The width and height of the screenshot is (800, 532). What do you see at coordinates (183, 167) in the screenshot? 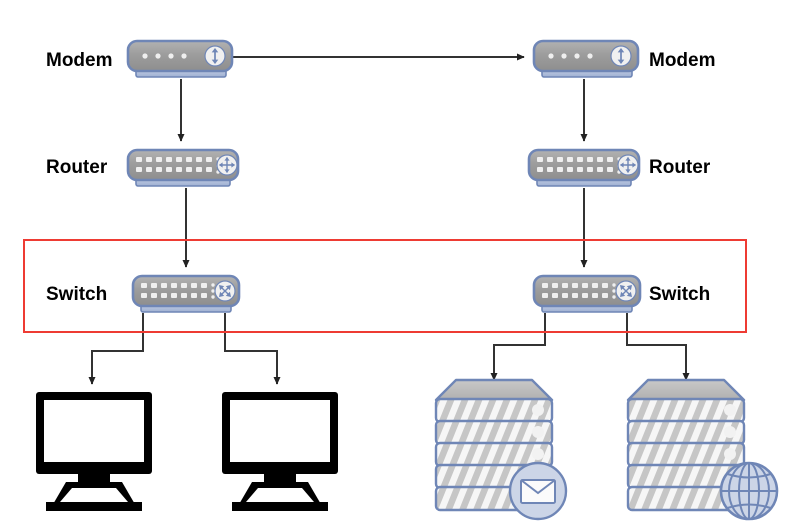
I see `device-router-left` at bounding box center [183, 167].